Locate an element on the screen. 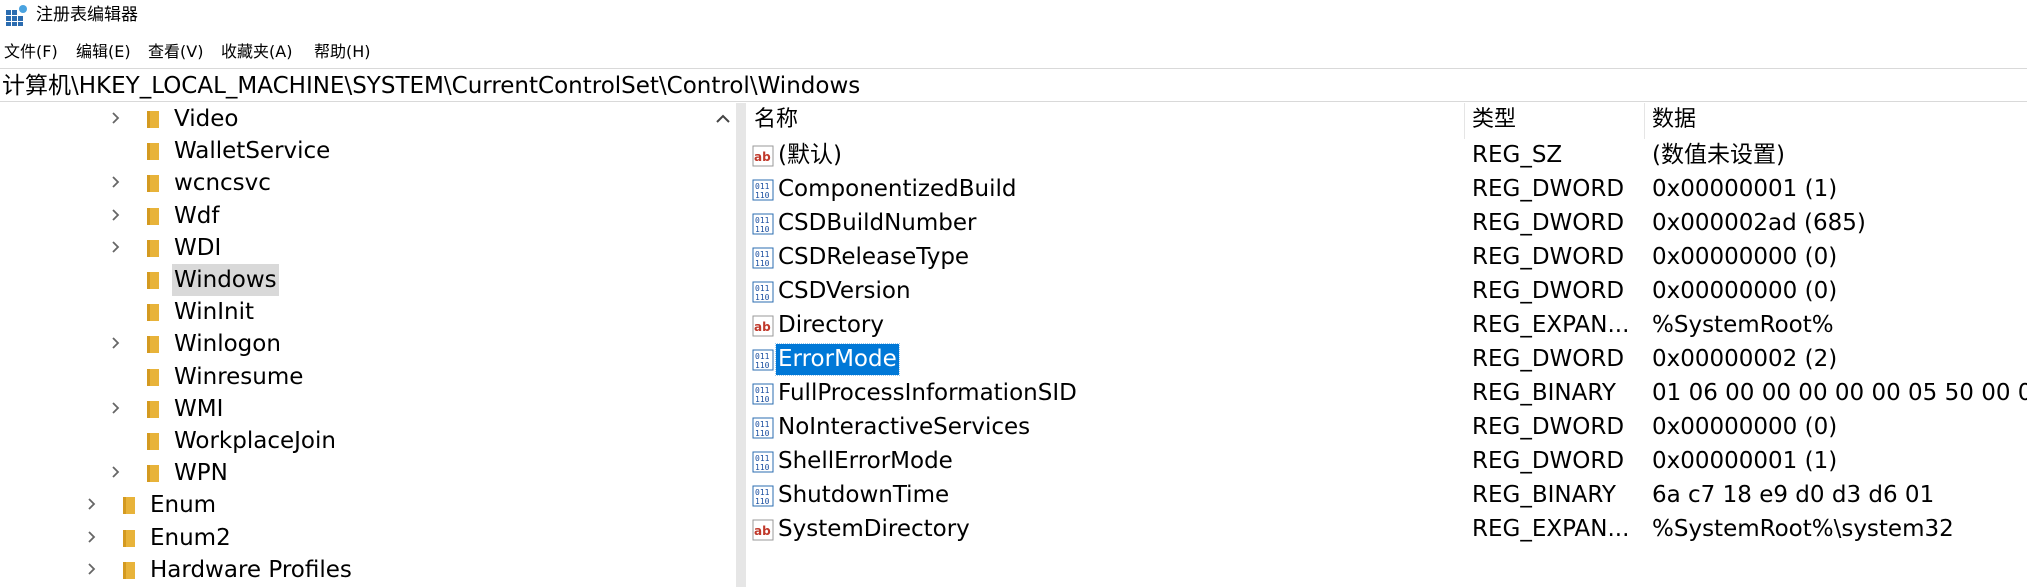 Image resolution: width=2027 pixels, height=587 pixels. column-data: 数据 is located at coordinates (1674, 120).